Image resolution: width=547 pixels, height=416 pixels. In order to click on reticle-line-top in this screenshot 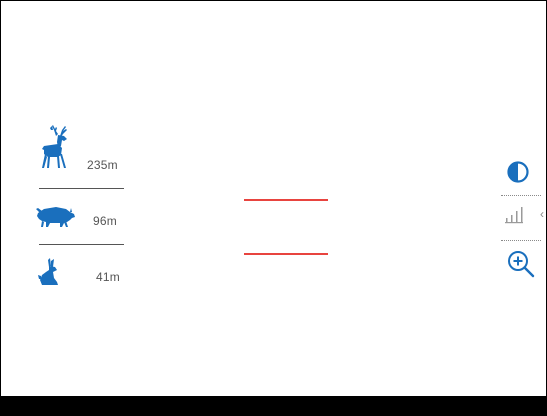, I will do `click(286, 200)`.